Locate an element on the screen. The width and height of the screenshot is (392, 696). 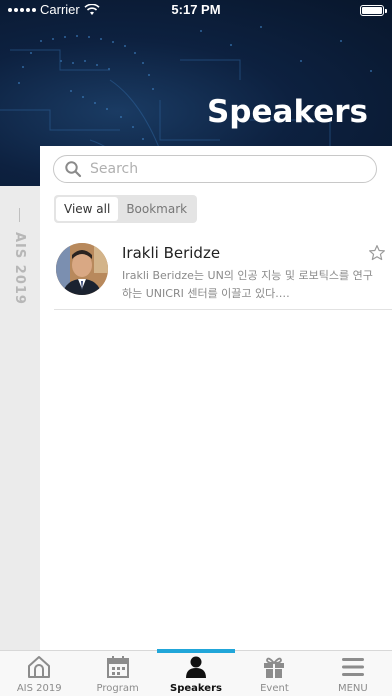
status-time: 5:17 PM is located at coordinates (196, 9).